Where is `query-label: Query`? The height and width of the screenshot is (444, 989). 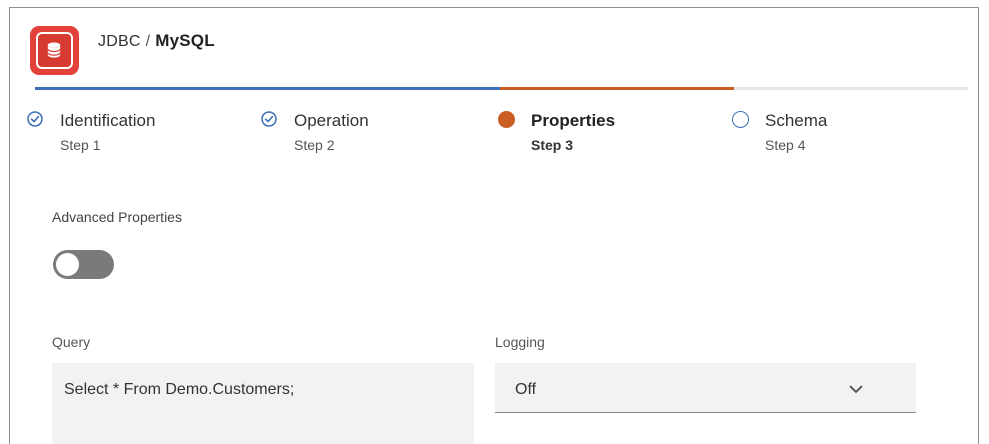 query-label: Query is located at coordinates (71, 342).